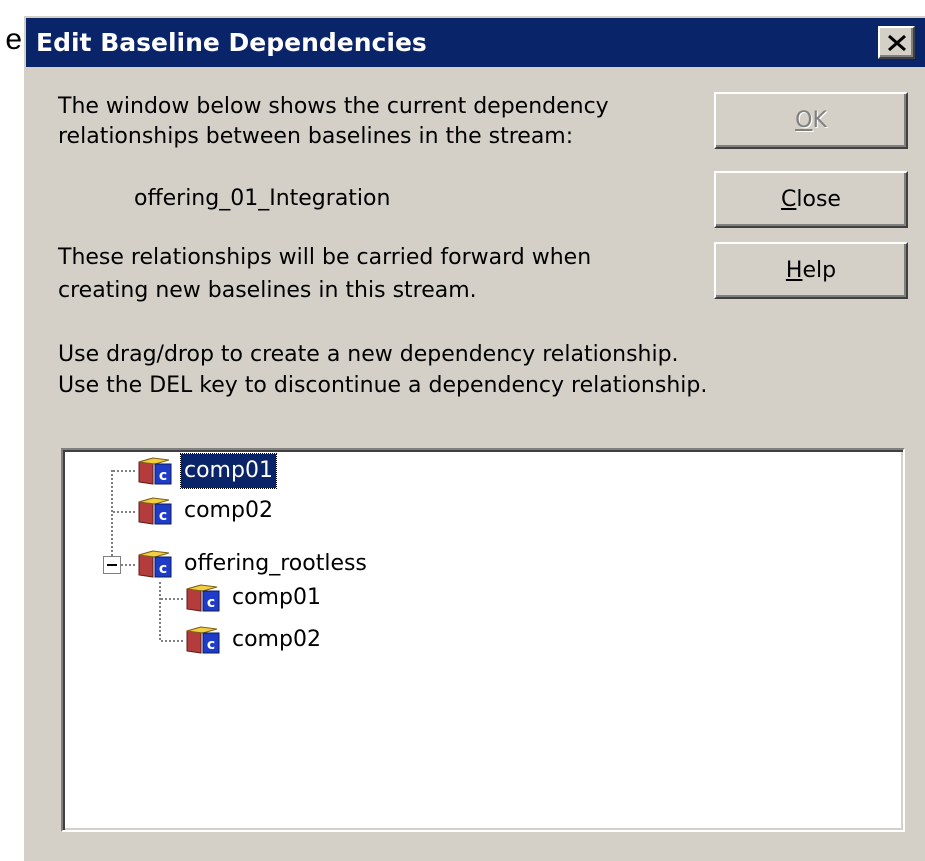  I want to click on ok-button: OK, so click(811, 120).